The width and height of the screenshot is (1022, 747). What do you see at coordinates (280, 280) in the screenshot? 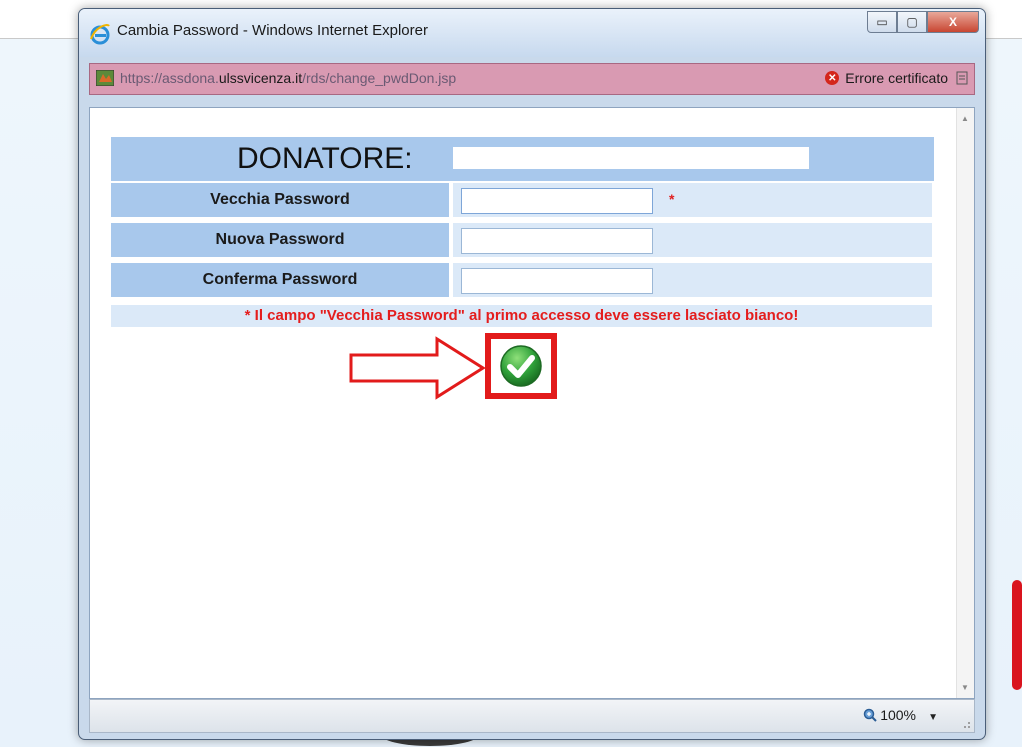
I see `confirm-password-label: Conferma Password` at bounding box center [280, 280].